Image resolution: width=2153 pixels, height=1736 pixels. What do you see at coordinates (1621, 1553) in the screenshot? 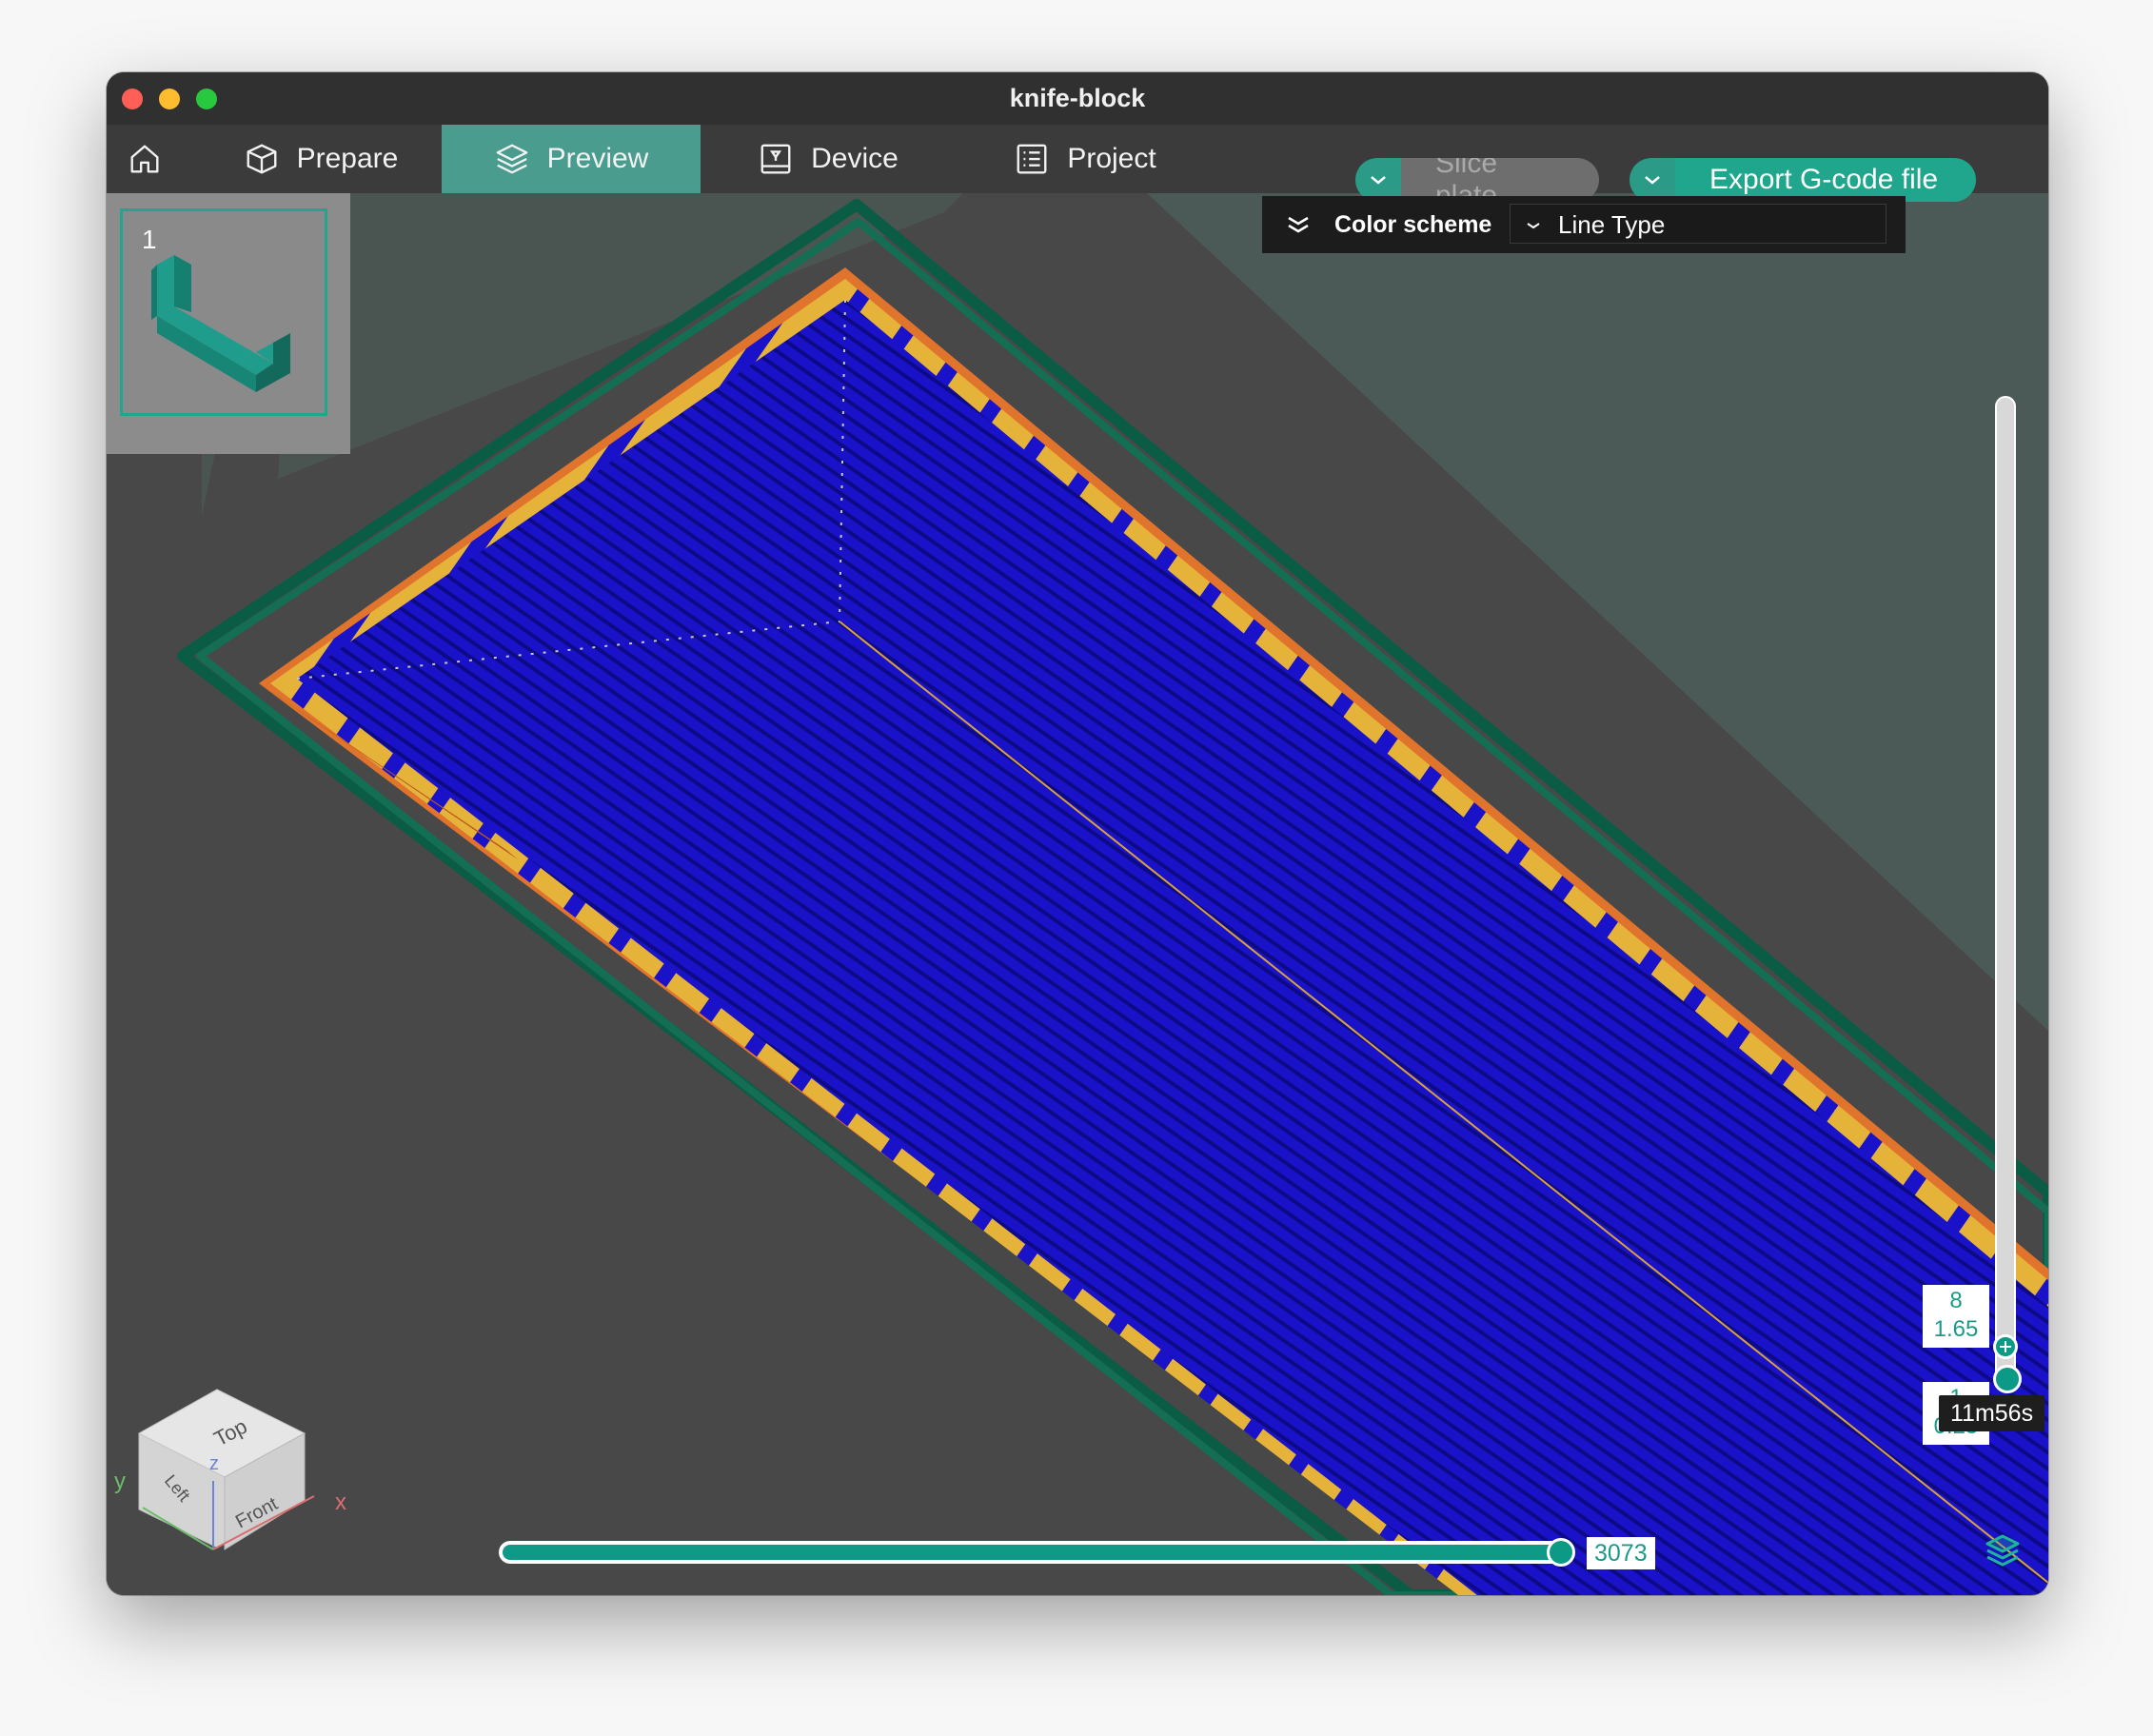
I see `move-slider-value: 3073` at bounding box center [1621, 1553].